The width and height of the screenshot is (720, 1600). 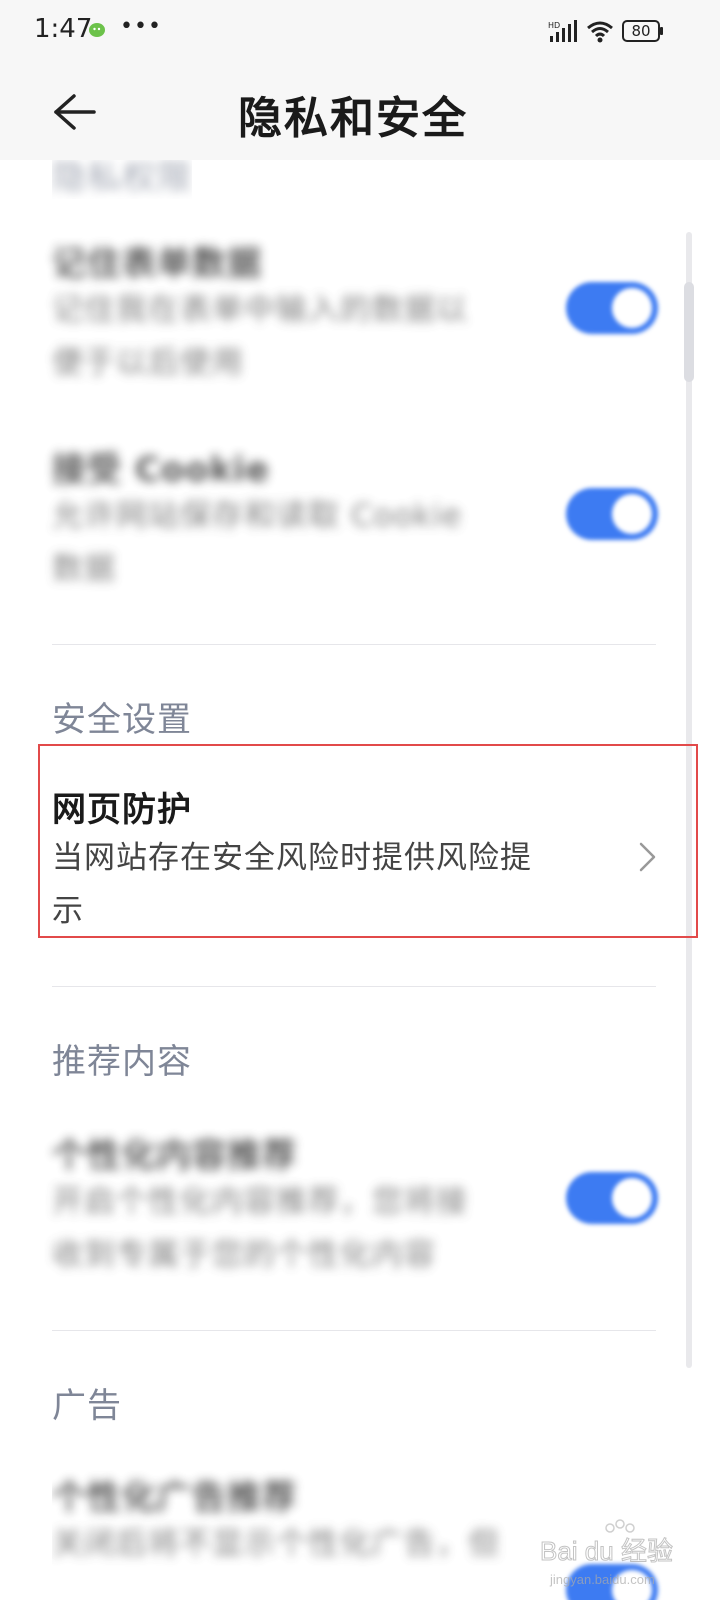 What do you see at coordinates (360, 32) in the screenshot?
I see `status-bar: 1:47 ••• HD 80` at bounding box center [360, 32].